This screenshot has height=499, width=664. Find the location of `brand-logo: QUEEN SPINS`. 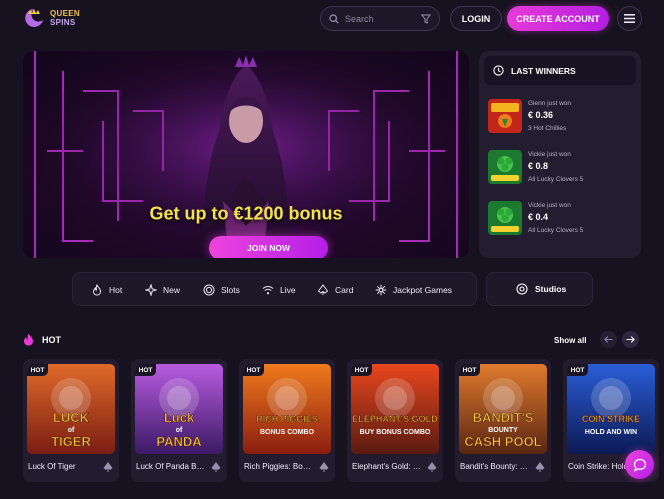

brand-logo: QUEEN SPINS is located at coordinates (51, 18).